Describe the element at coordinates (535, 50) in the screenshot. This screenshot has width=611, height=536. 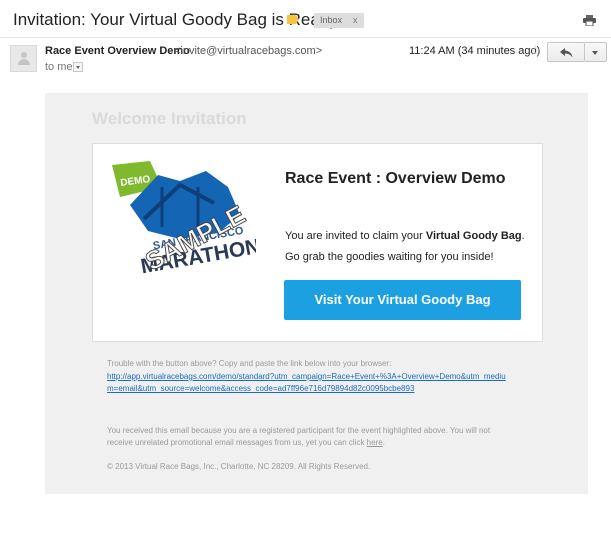
I see `star-icon: ☆` at that location.